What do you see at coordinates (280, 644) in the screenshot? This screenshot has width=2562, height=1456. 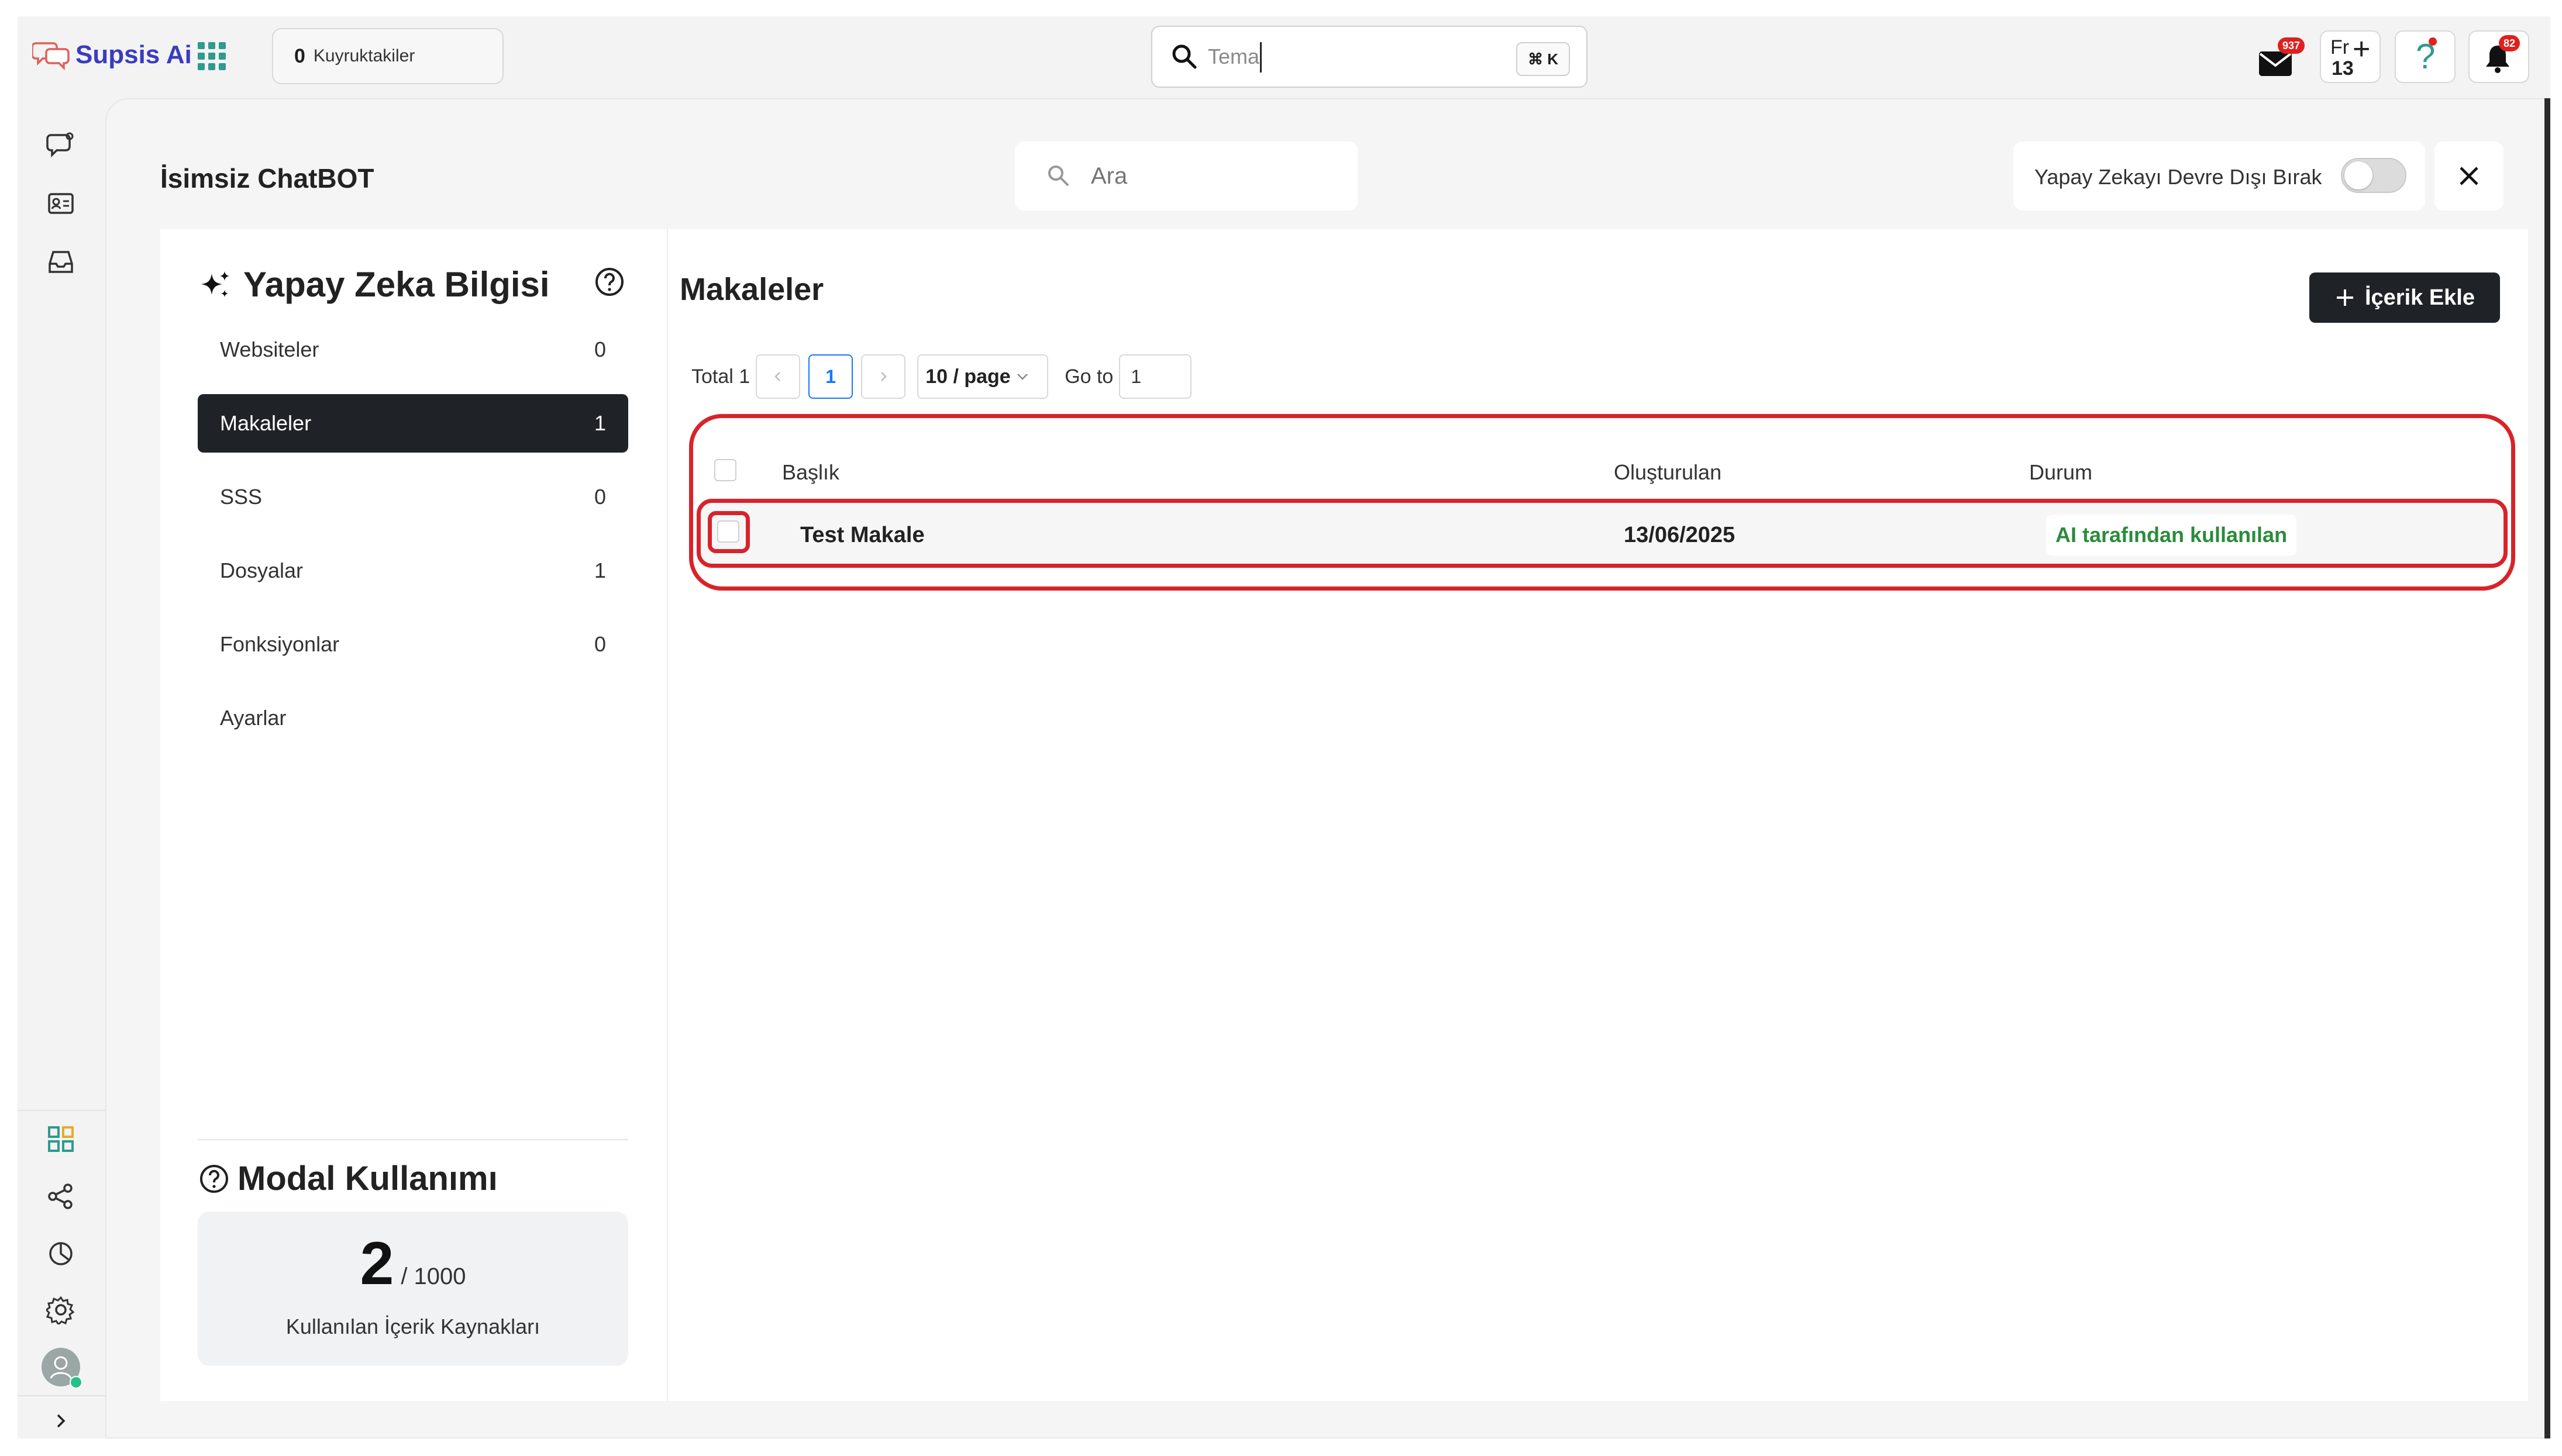 I see `nav-item-label: Fonksiyonlar` at bounding box center [280, 644].